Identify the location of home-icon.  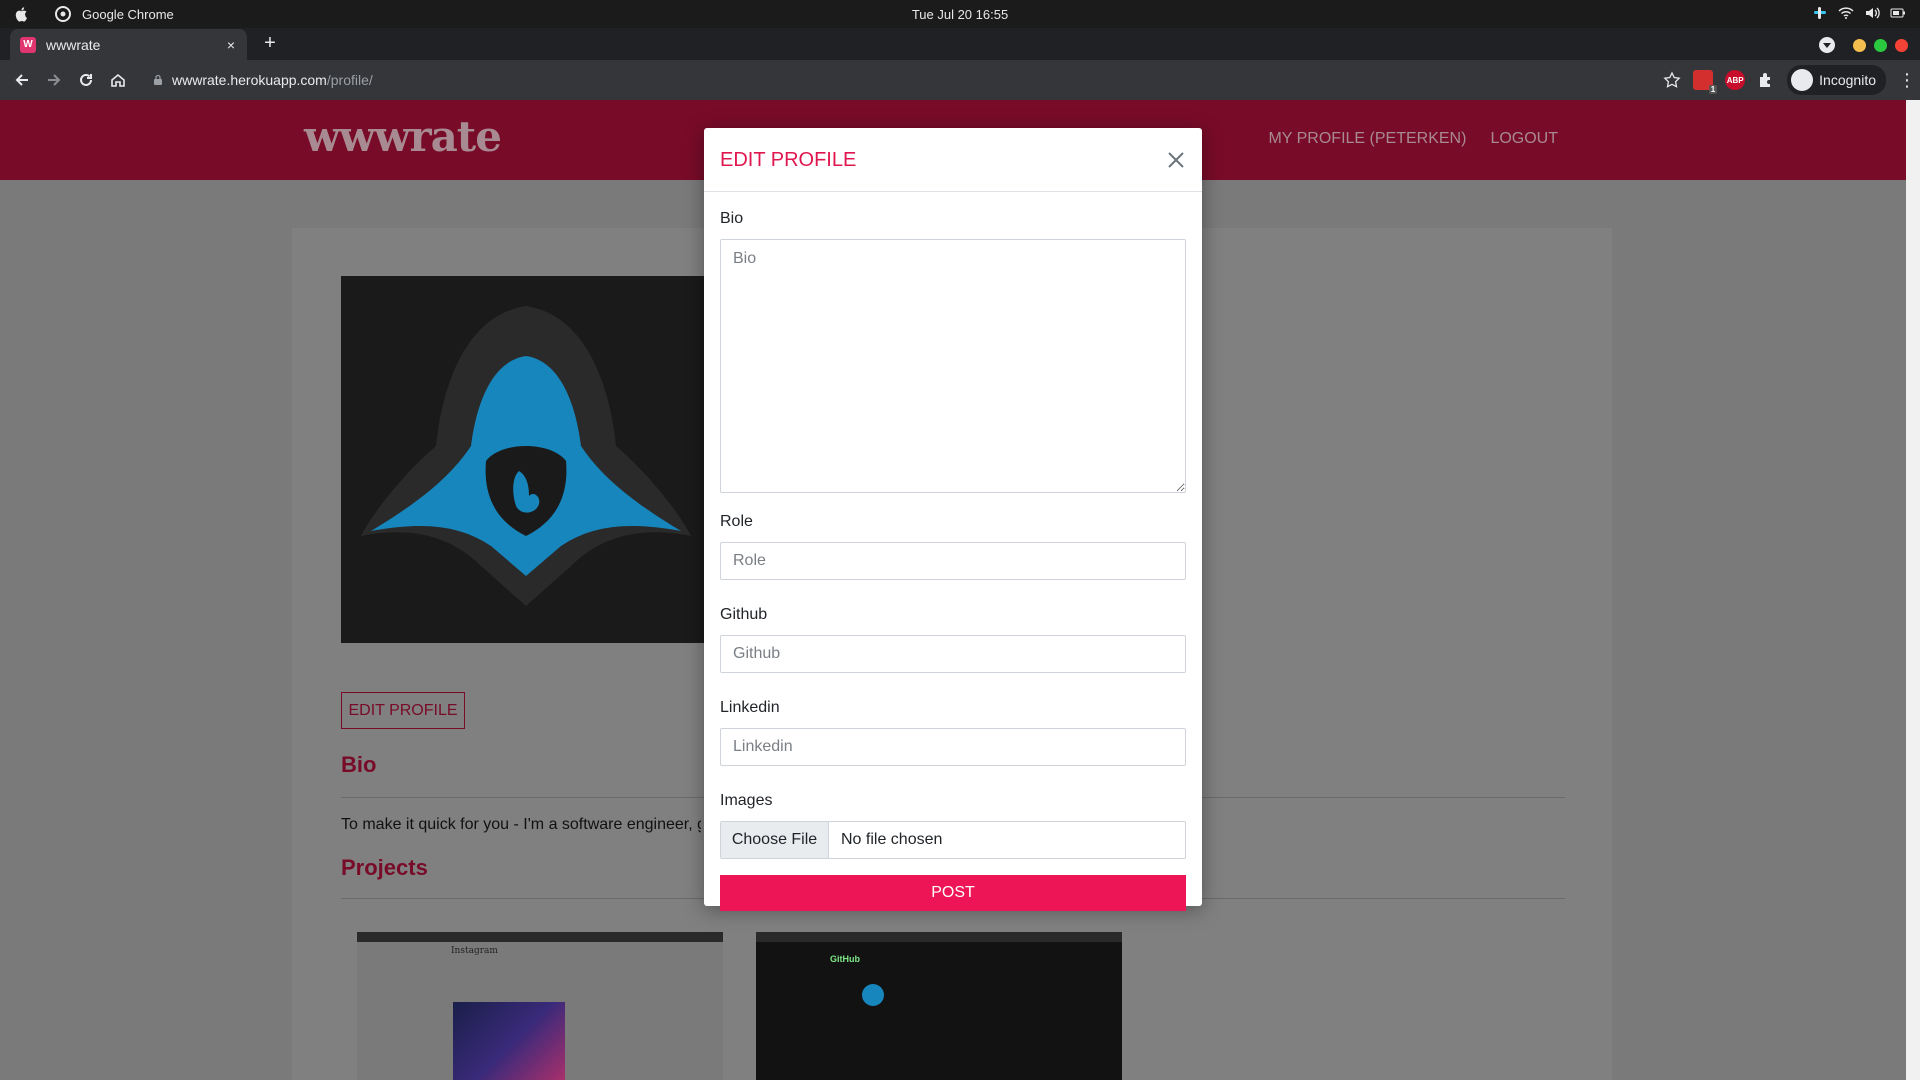
(118, 80).